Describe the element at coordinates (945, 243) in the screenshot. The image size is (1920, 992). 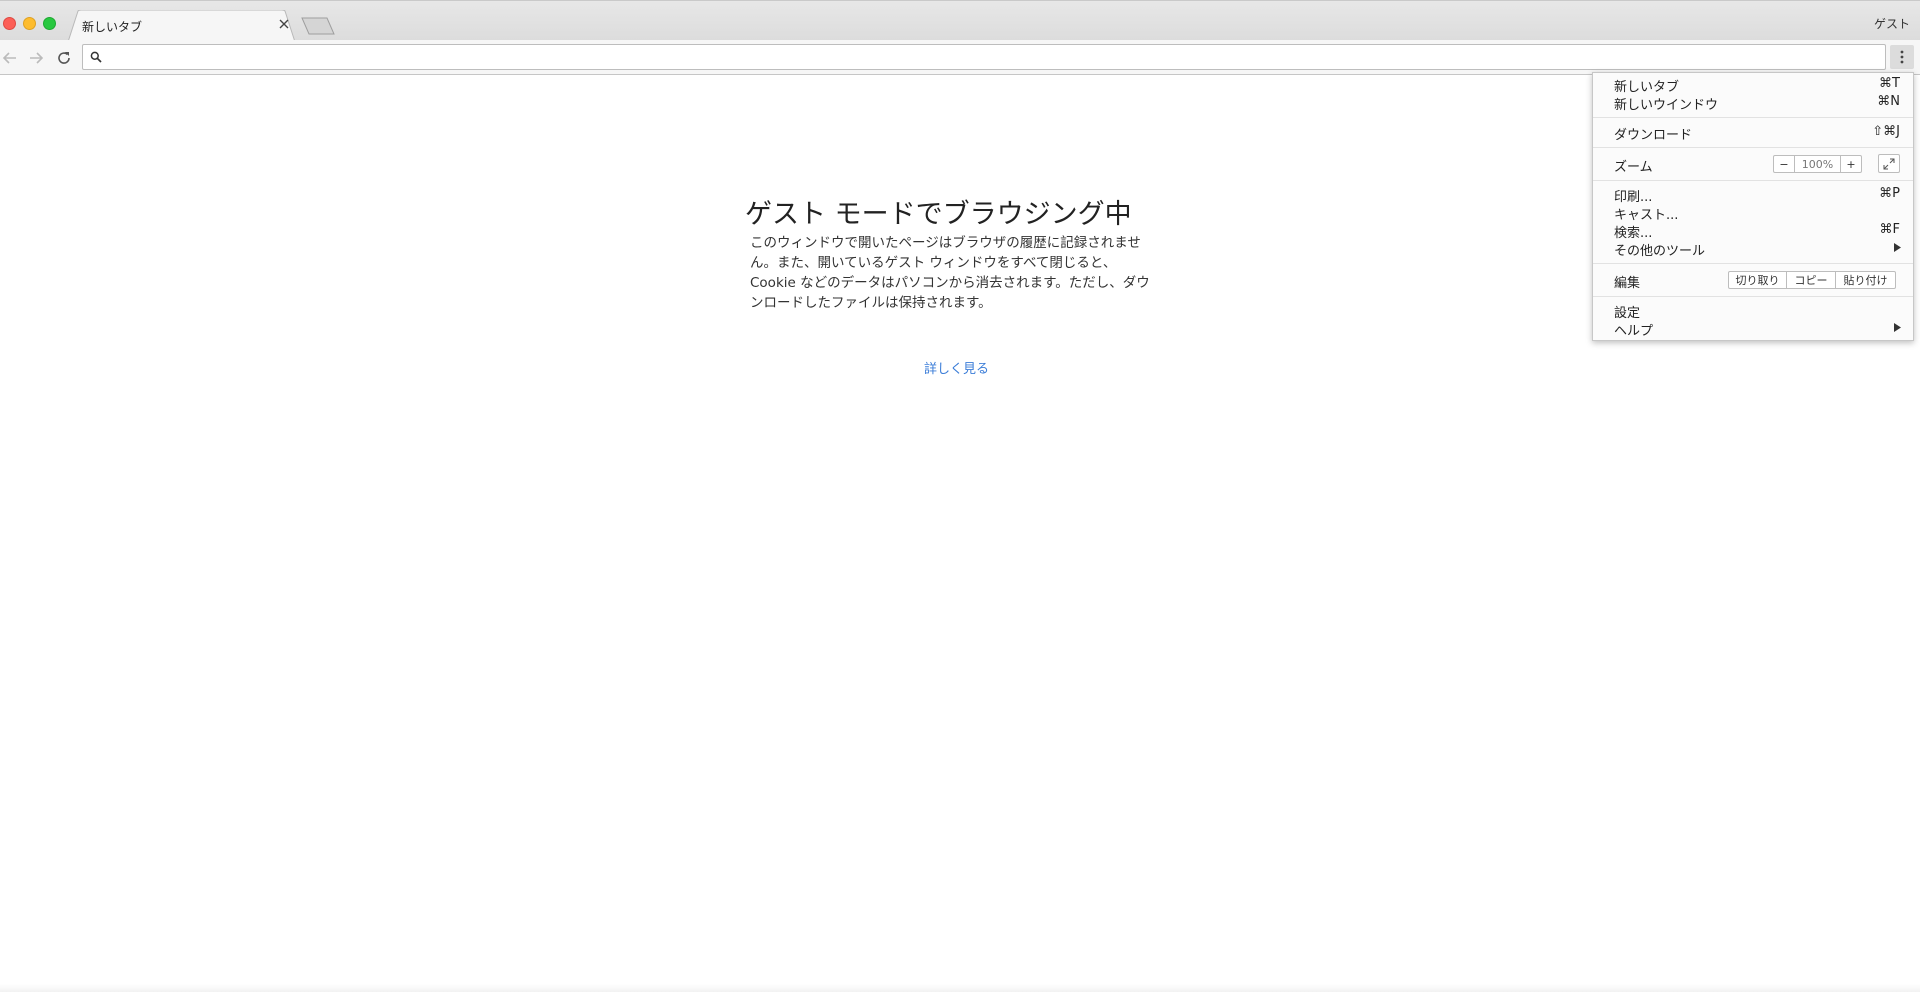
I see `description-line: このウィンドウで開いたページはブラウザの履歴に記録されませ` at that location.